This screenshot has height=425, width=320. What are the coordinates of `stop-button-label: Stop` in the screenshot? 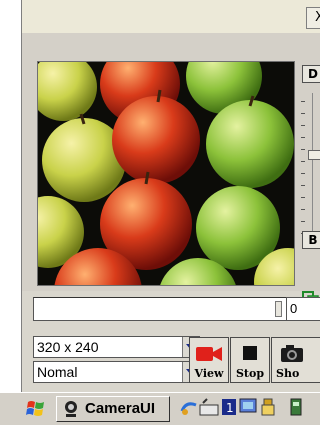 It's located at (250, 373).